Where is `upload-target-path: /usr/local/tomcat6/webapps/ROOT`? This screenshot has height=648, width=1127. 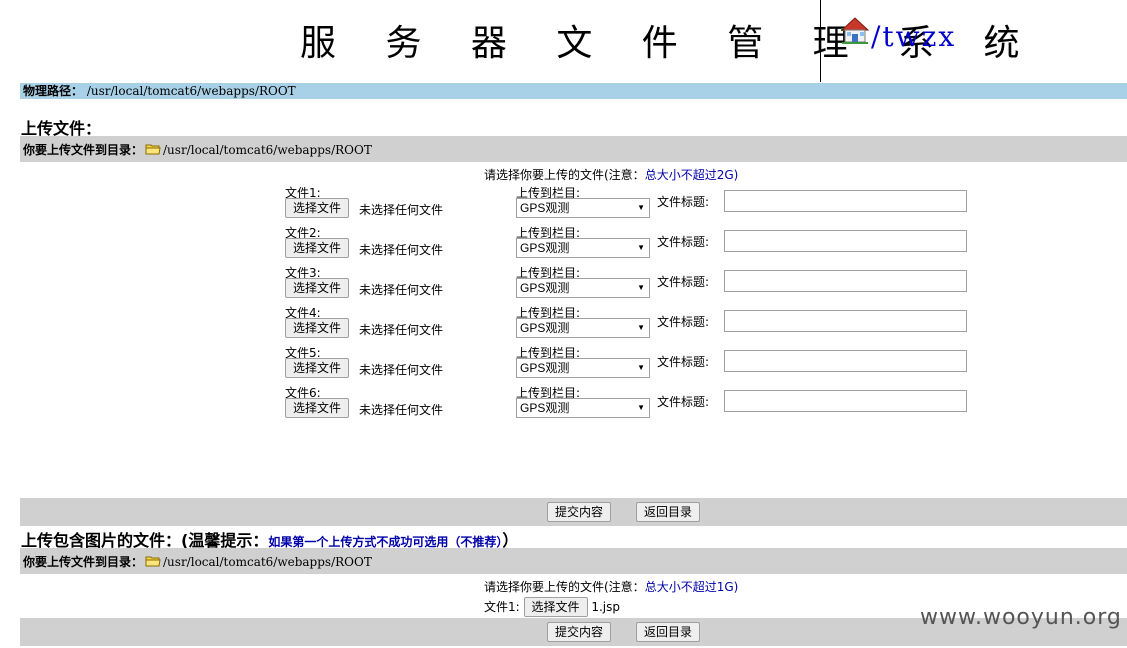
upload-target-path: /usr/local/tomcat6/webapps/ROOT is located at coordinates (267, 150).